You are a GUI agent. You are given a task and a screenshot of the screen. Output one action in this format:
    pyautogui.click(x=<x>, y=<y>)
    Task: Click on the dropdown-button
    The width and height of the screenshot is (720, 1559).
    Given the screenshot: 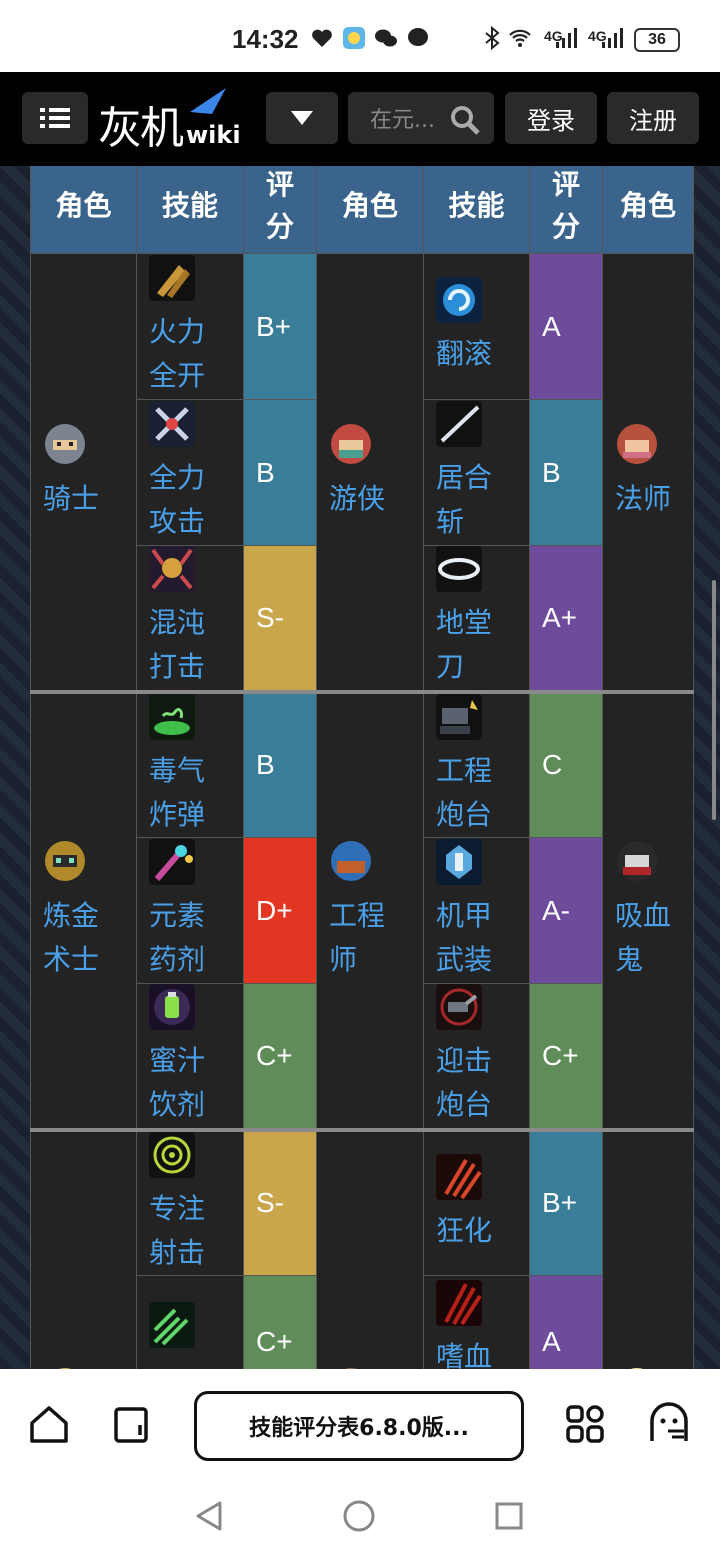 What is the action you would take?
    pyautogui.click(x=302, y=118)
    